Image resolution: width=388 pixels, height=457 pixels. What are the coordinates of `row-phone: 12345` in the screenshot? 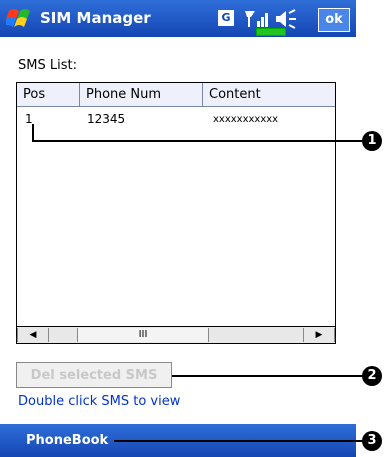 It's located at (106, 119).